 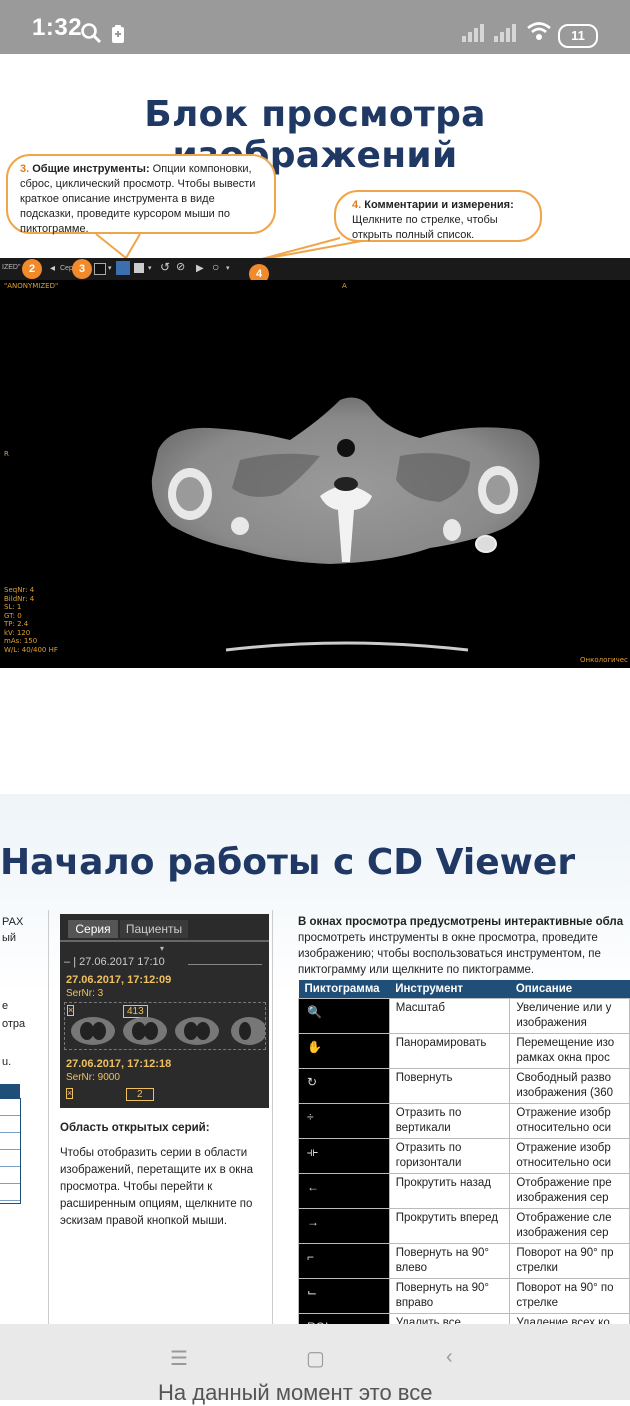 I want to click on hand-icon: ✋, so click(x=314, y=1047).